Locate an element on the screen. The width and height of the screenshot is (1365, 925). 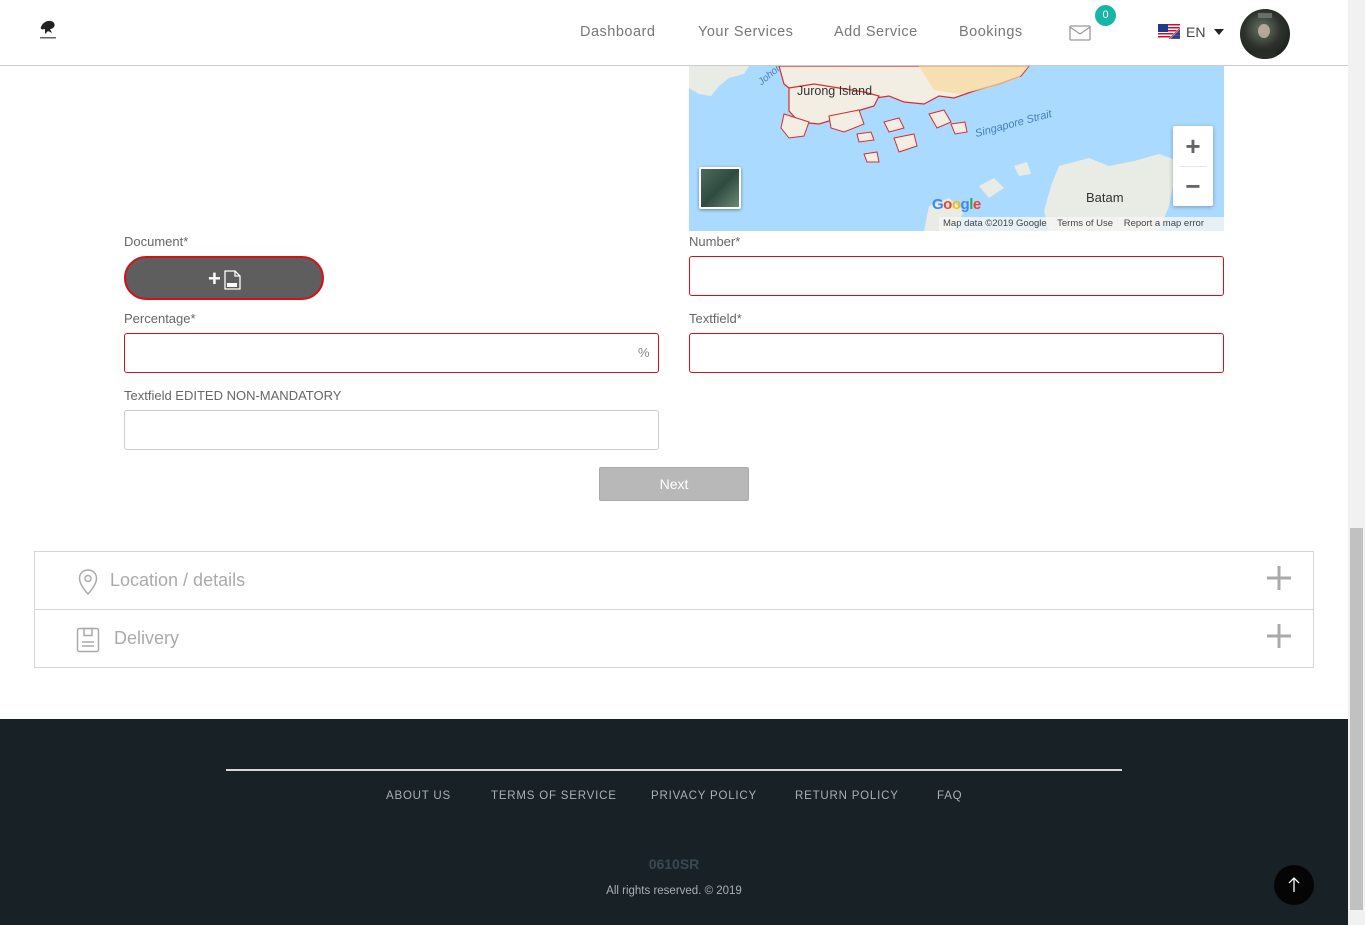
map-zoom-out-button: − is located at coordinates (1193, 186).